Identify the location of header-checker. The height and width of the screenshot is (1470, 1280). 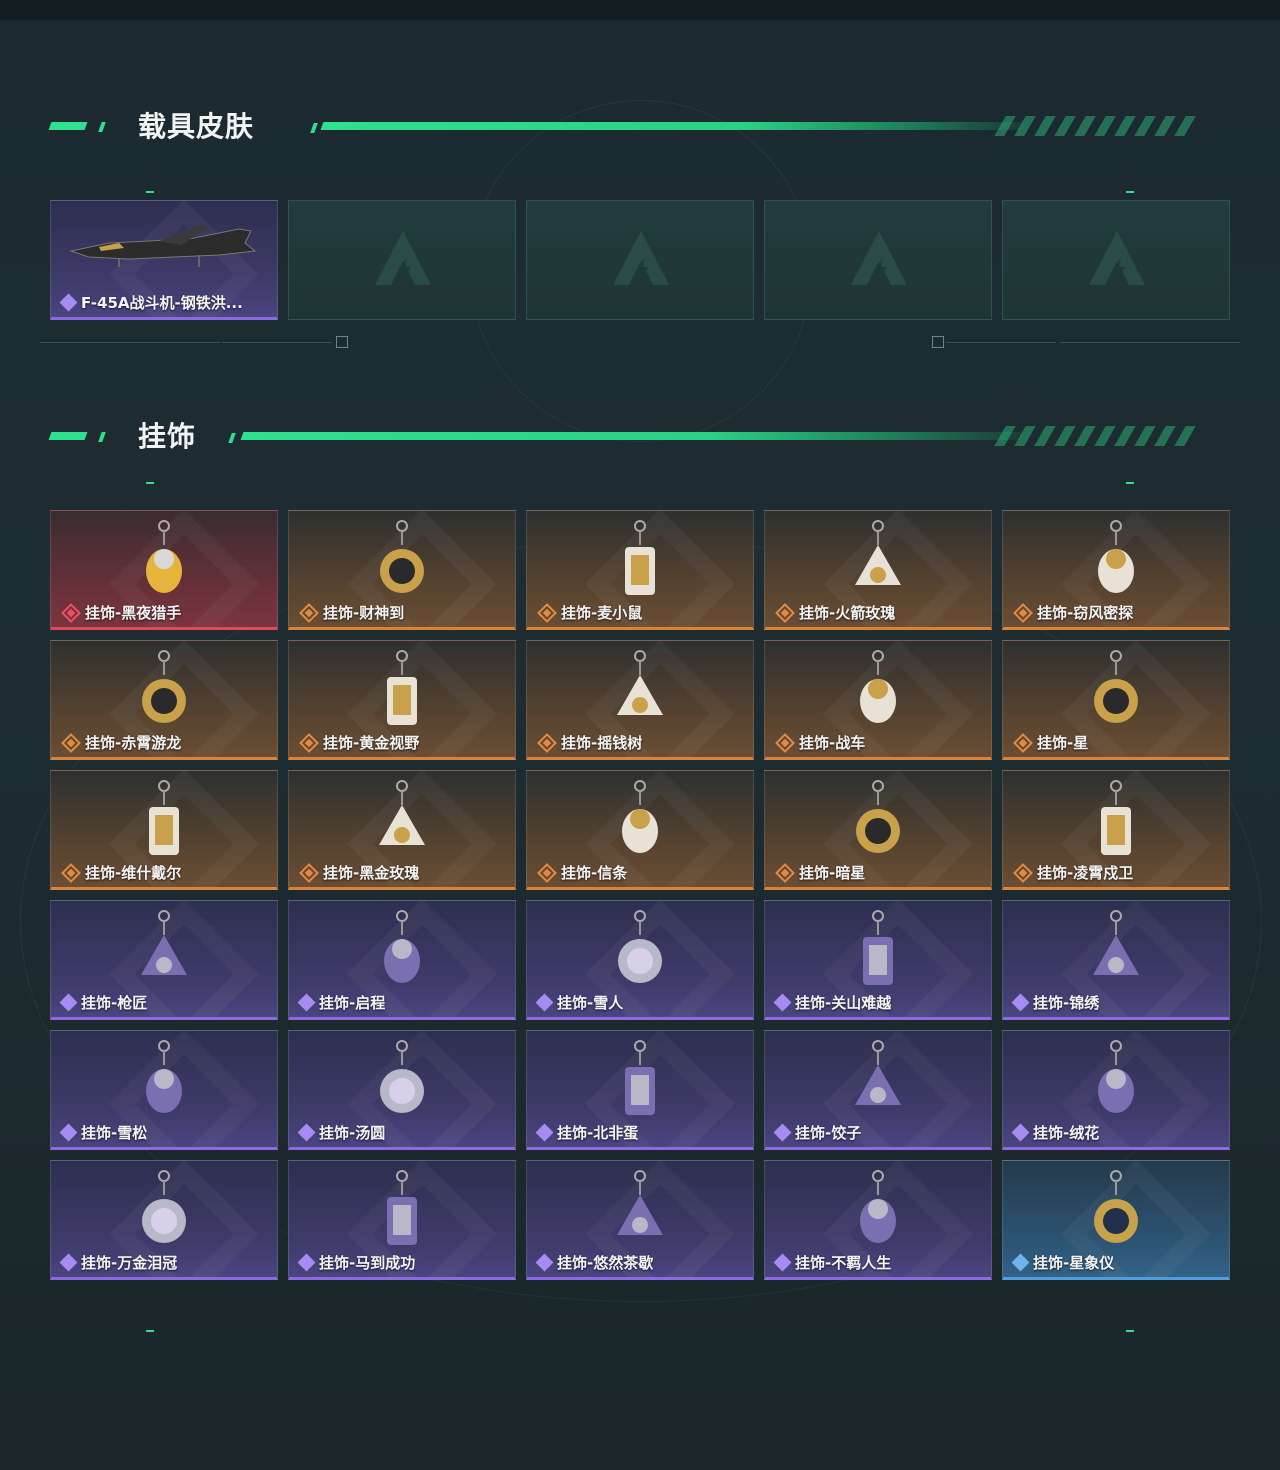
(1100, 436).